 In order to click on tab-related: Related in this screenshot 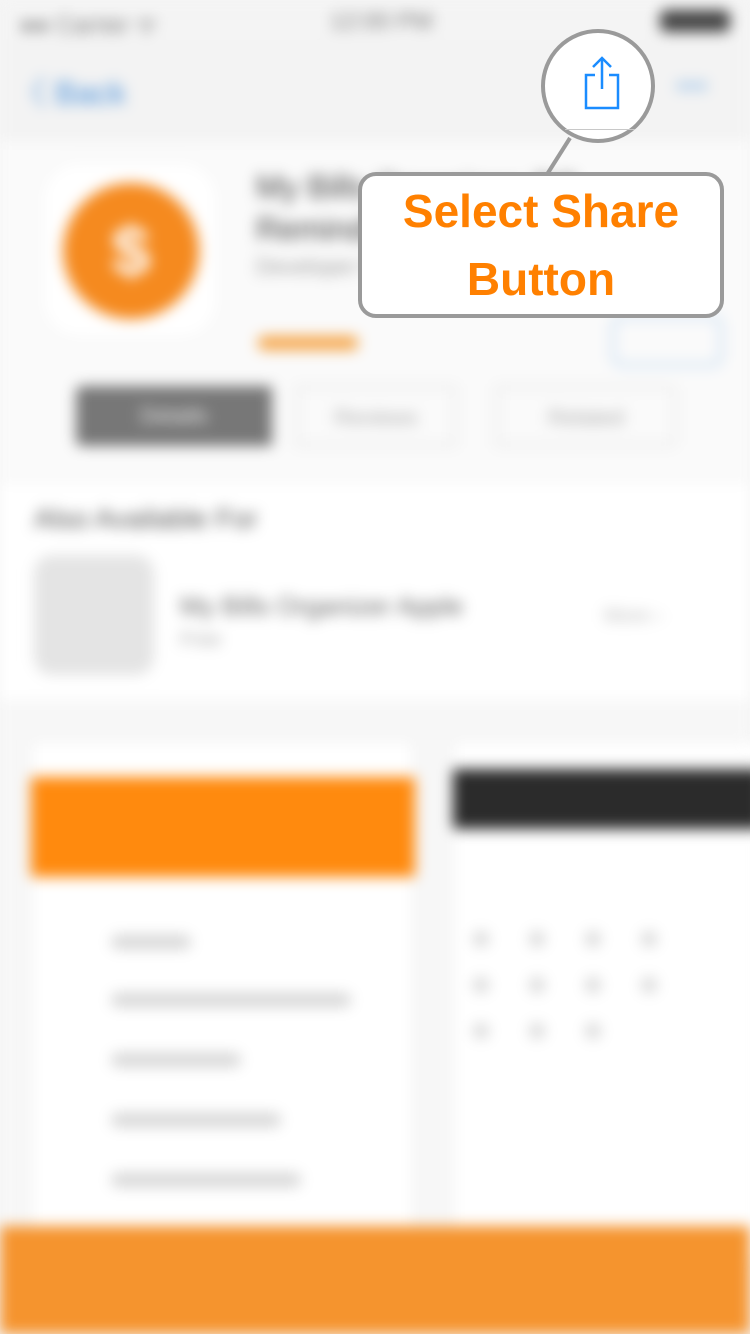, I will do `click(586, 416)`.